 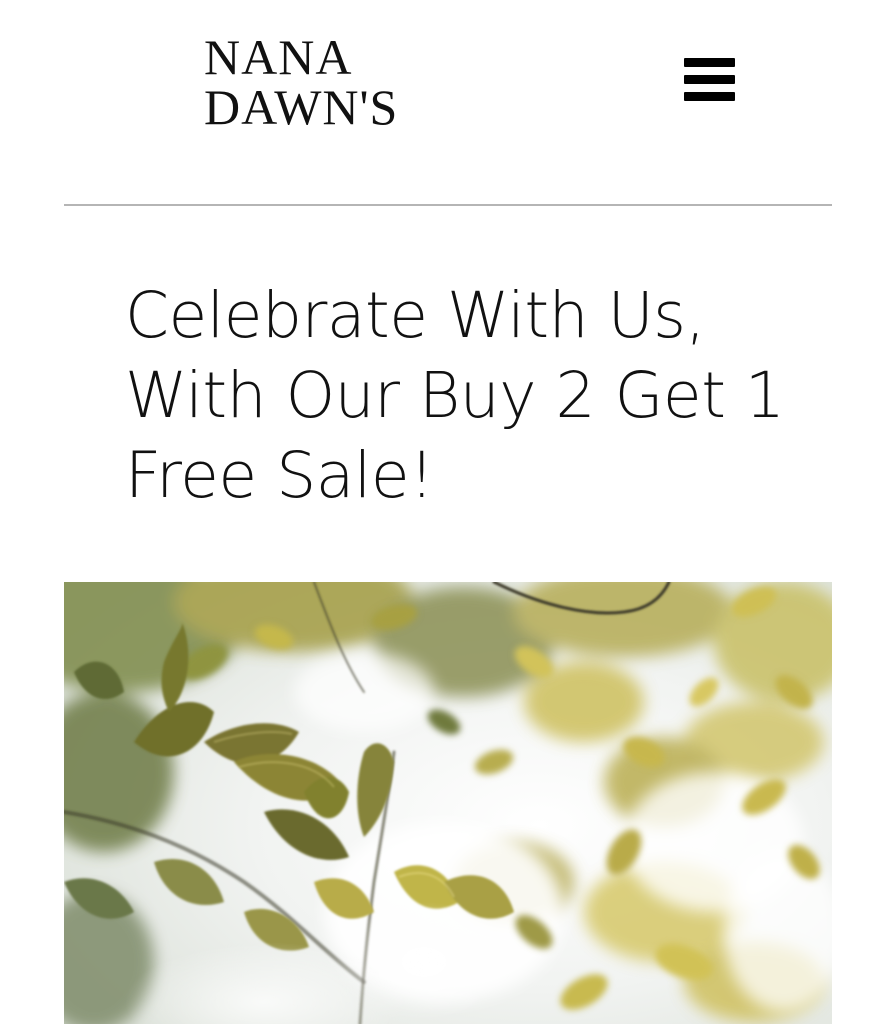 What do you see at coordinates (448, 205) in the screenshot?
I see `header-divider` at bounding box center [448, 205].